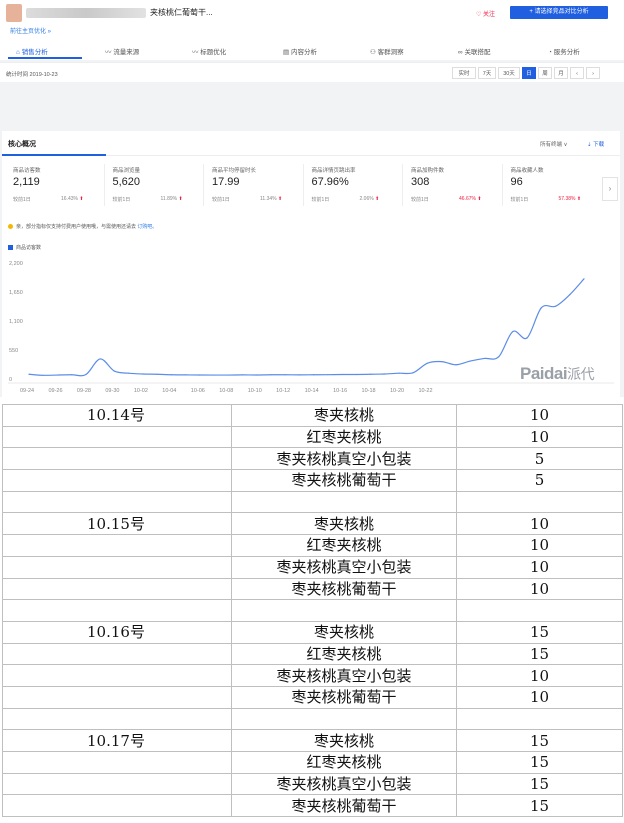  Describe the element at coordinates (509, 73) in the screenshot. I see `date-btn-30days: 30天` at that location.